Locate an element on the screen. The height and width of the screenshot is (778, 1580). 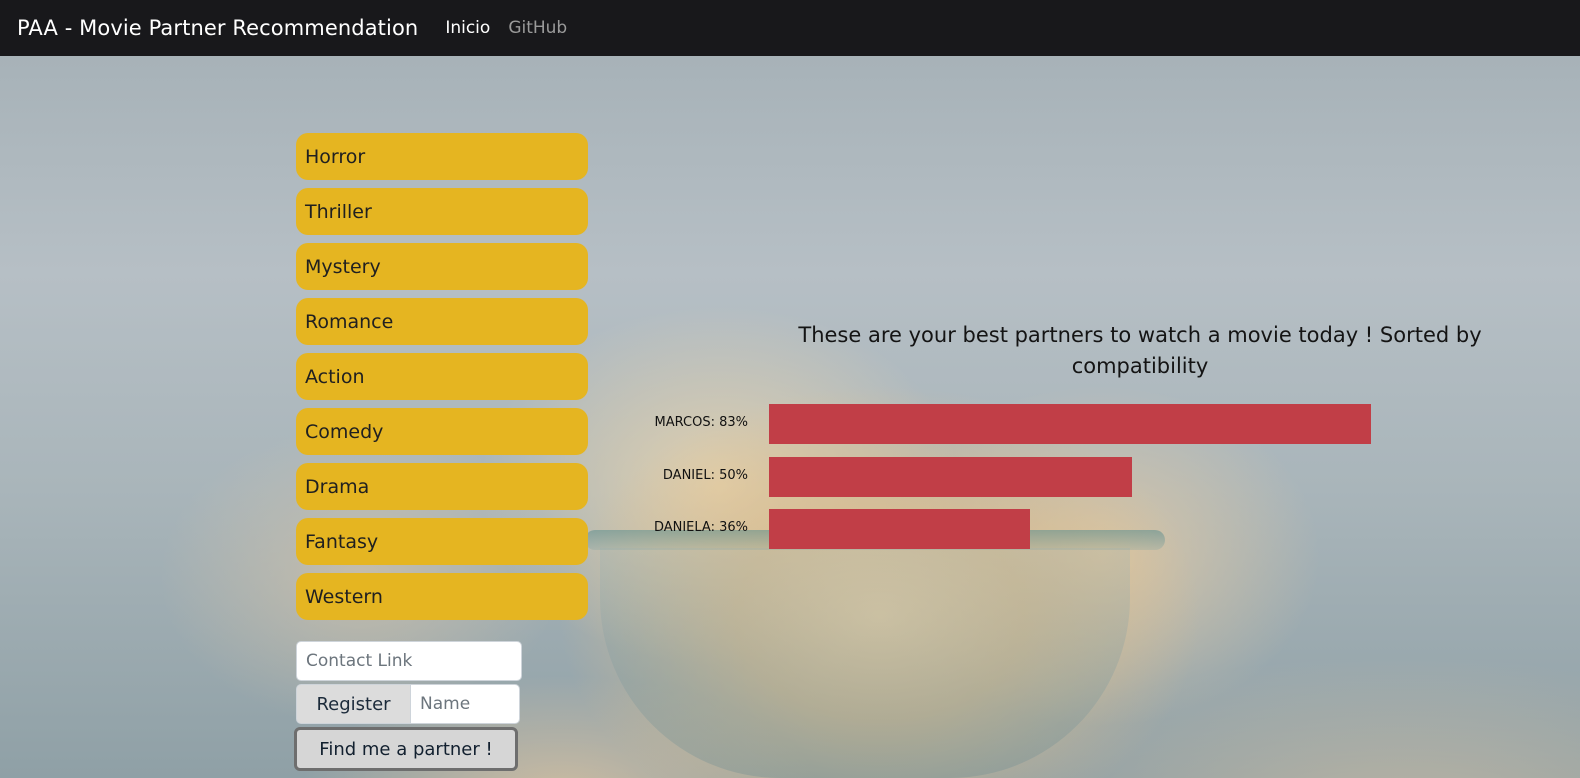
nav-link-inicio: Inicio is located at coordinates (467, 28).